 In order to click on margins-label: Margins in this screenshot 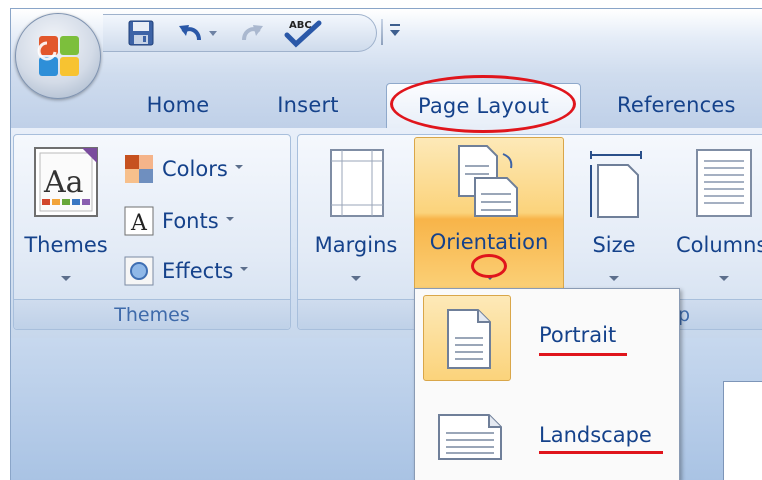, I will do `click(356, 245)`.